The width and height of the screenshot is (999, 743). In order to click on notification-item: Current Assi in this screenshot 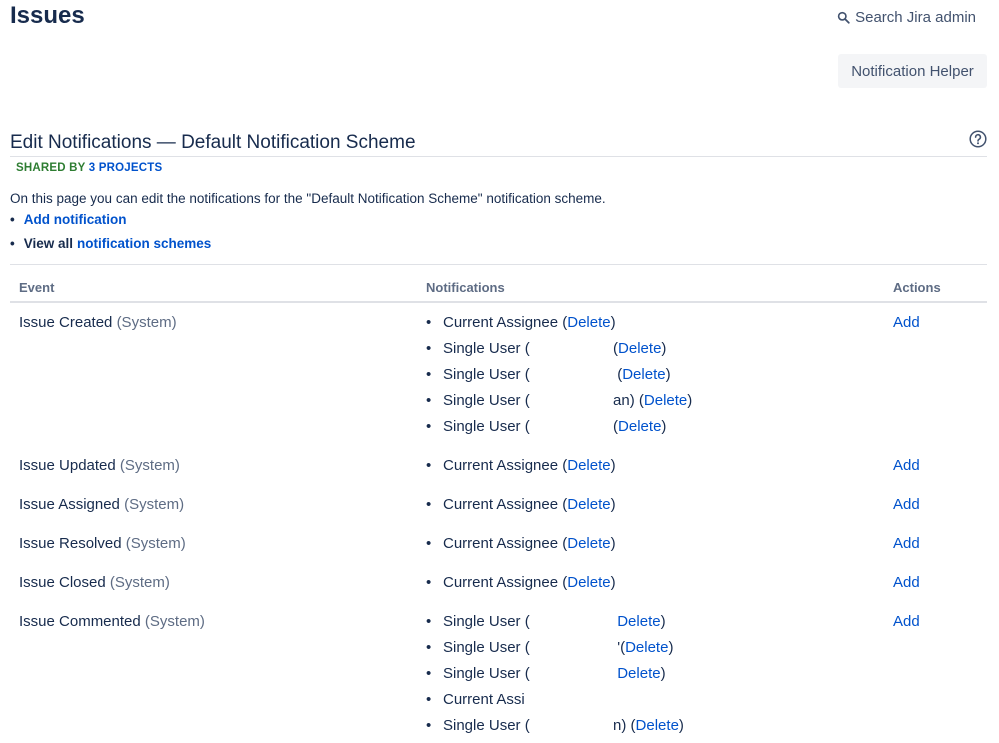, I will do `click(555, 704)`.